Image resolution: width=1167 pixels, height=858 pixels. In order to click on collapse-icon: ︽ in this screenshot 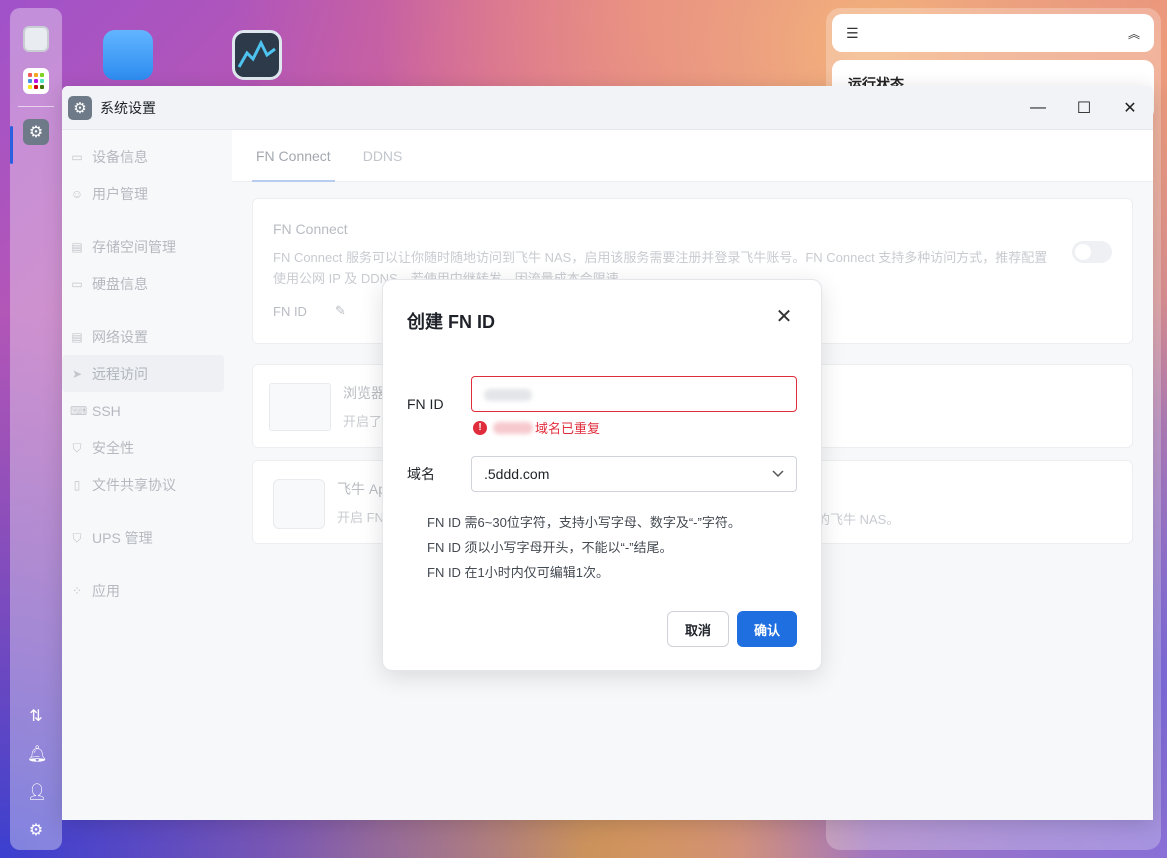, I will do `click(1134, 33)`.